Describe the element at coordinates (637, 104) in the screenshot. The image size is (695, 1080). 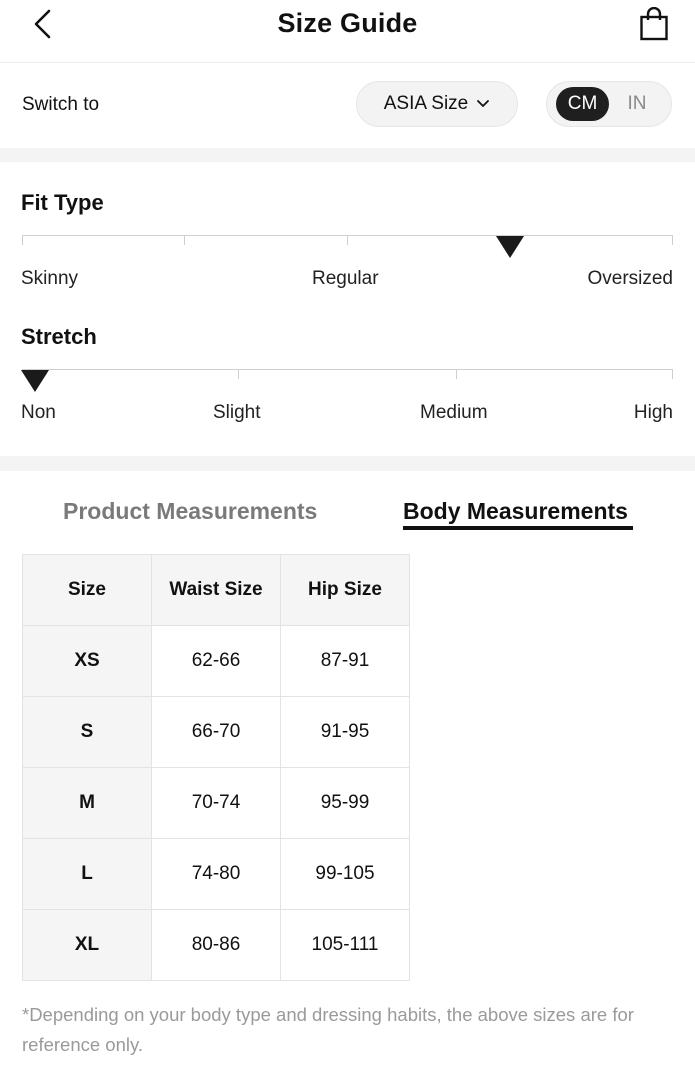
I see `unit-option-in: IN` at that location.